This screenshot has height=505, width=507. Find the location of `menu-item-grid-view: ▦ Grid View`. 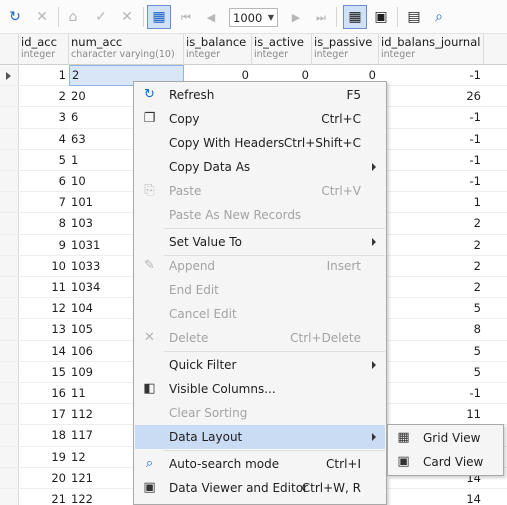

menu-item-grid-view: ▦ Grid View is located at coordinates (445, 438).